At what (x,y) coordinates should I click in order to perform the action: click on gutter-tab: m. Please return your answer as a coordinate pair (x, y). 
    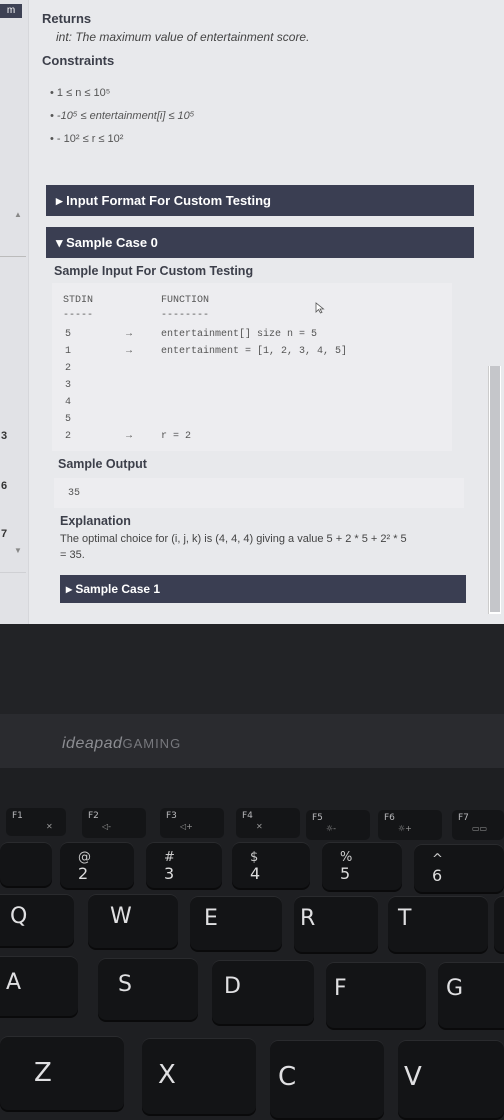
    Looking at the image, I should click on (11, 11).